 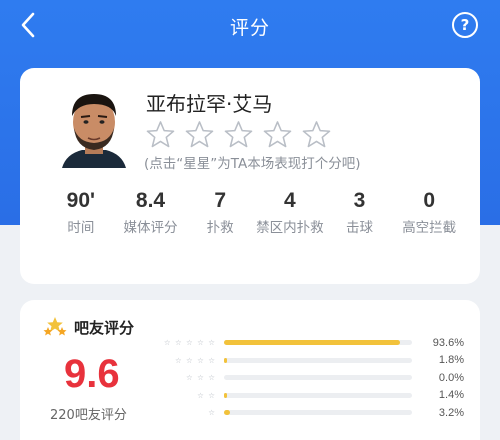 I want to click on stars-cluster-icon, so click(x=55, y=326).